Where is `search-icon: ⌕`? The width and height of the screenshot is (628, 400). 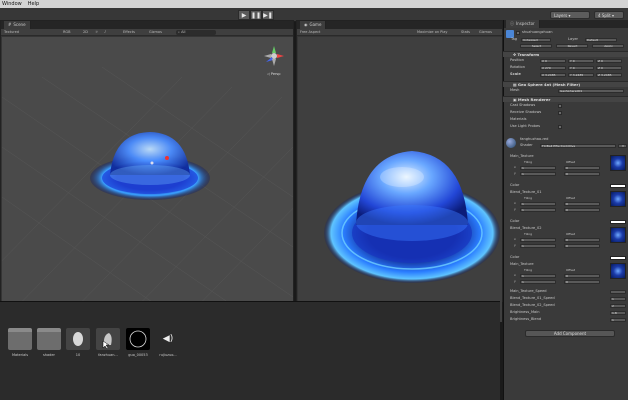 search-icon: ⌕ is located at coordinates (179, 32).